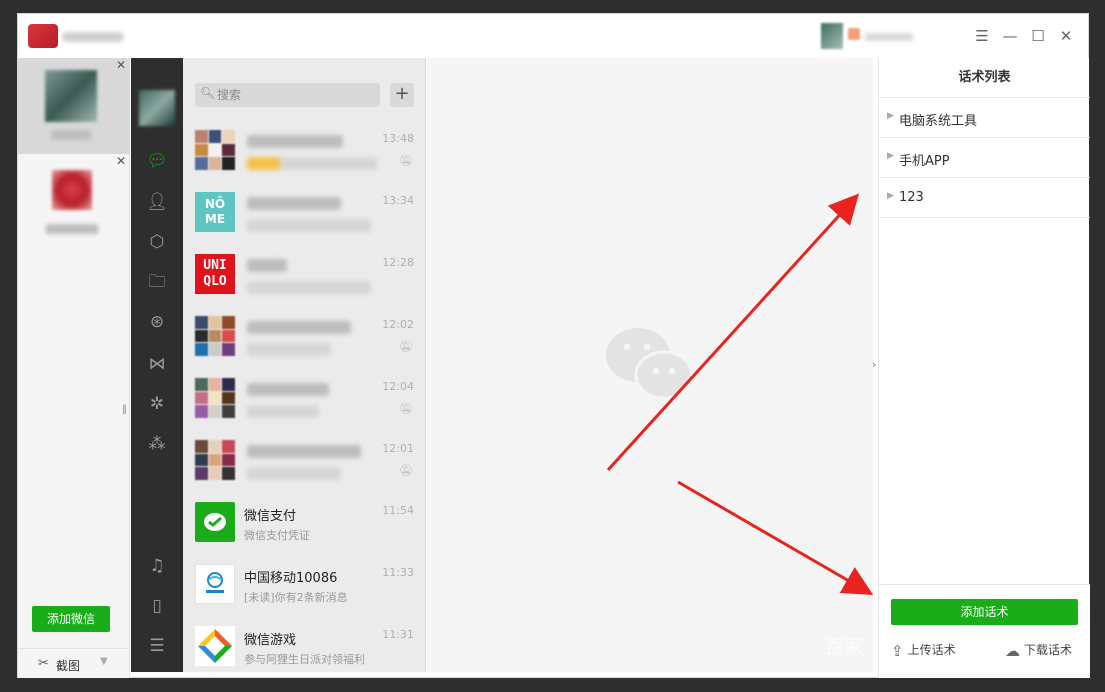 This screenshot has height=692, width=1105. Describe the element at coordinates (650, 364) in the screenshot. I see `wechat-logo-icon` at that location.